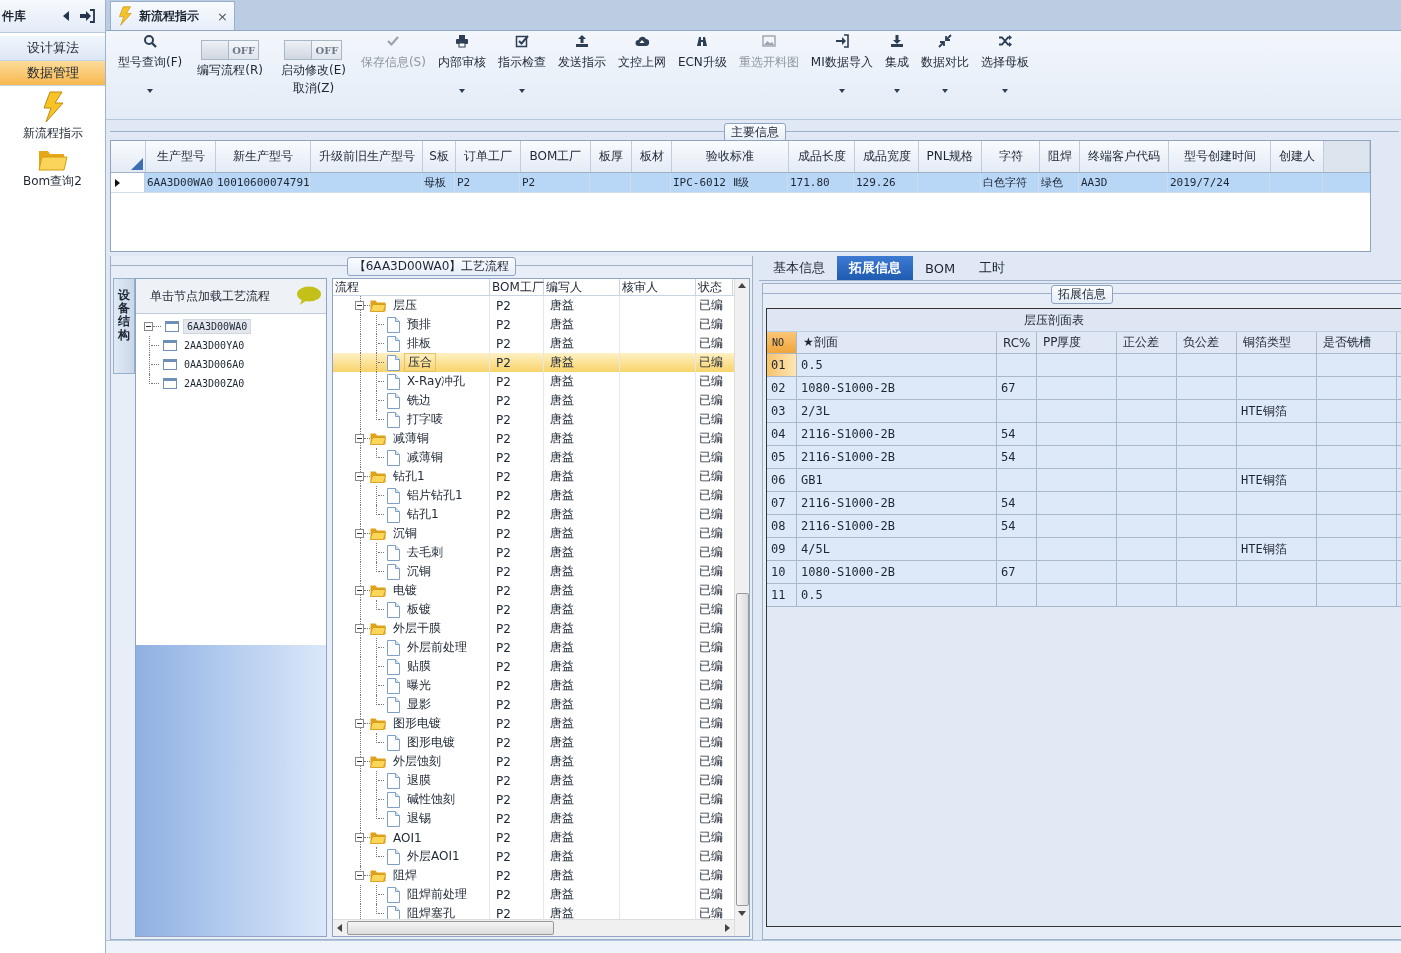  Describe the element at coordinates (433, 856) in the screenshot. I see `tree-node: 外层AOI1` at that location.